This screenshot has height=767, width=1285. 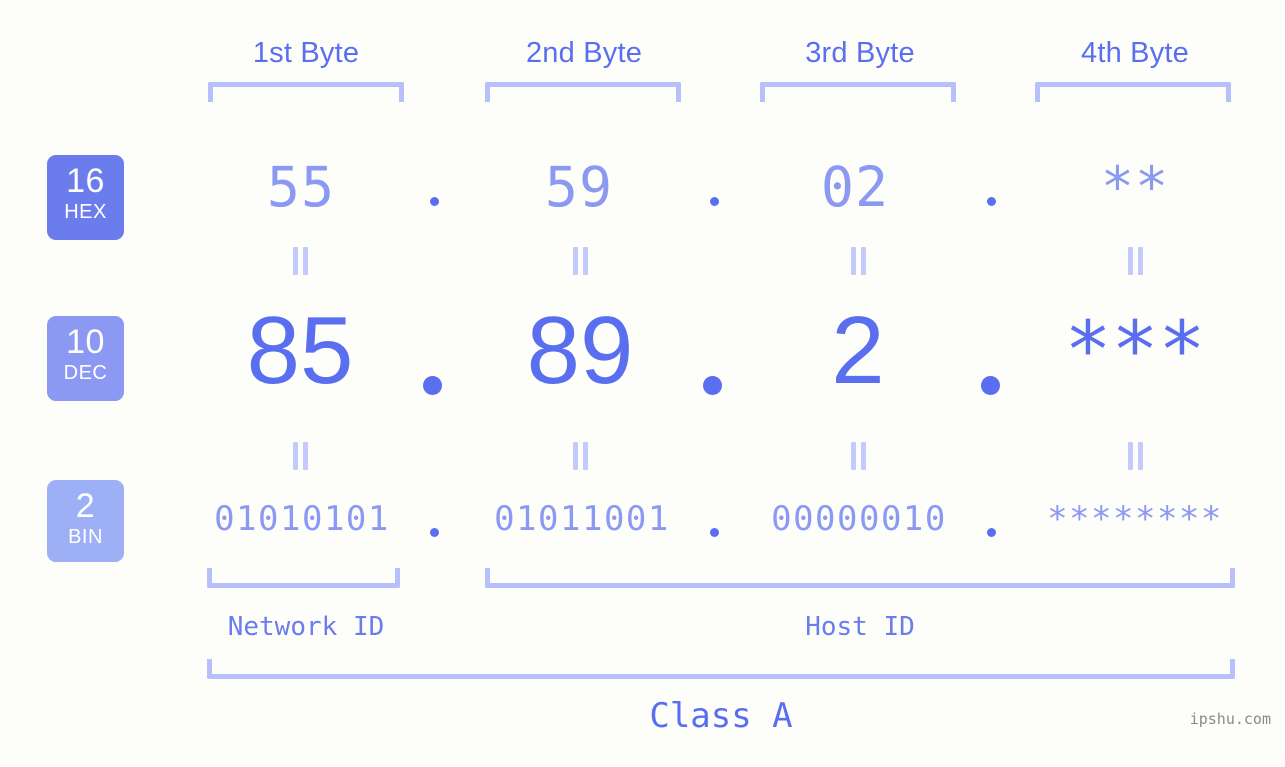 I want to click on class-bracket, so click(x=721, y=669).